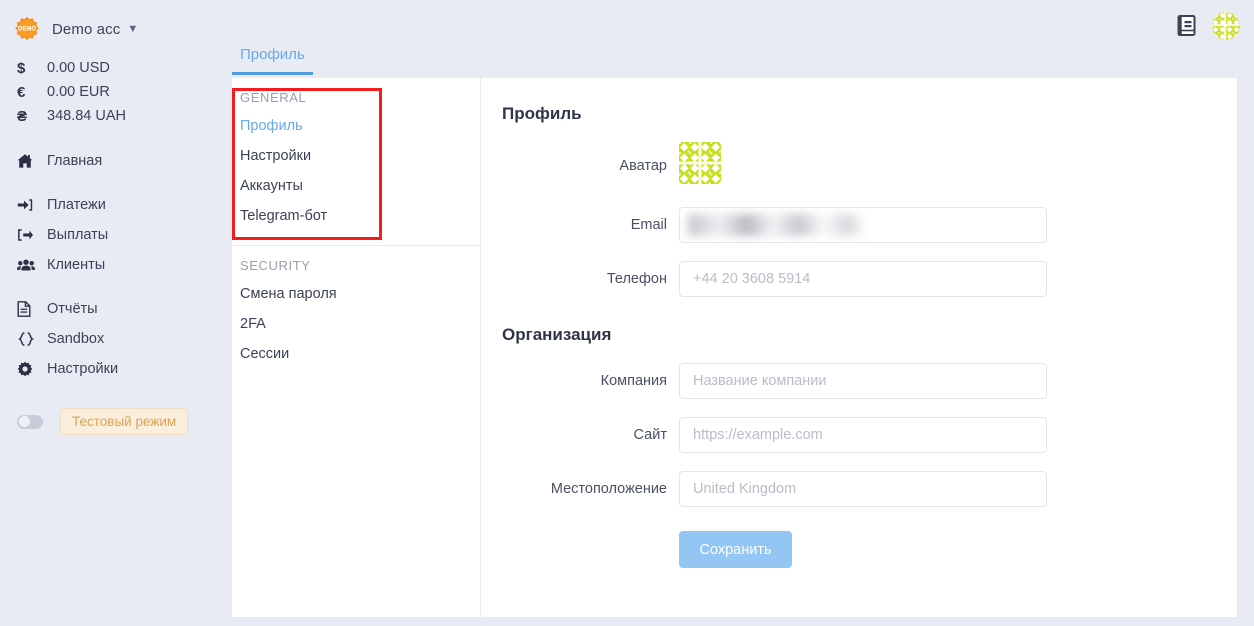  Describe the element at coordinates (273, 97) in the screenshot. I see `subnav-section-title: GENERAL` at that location.